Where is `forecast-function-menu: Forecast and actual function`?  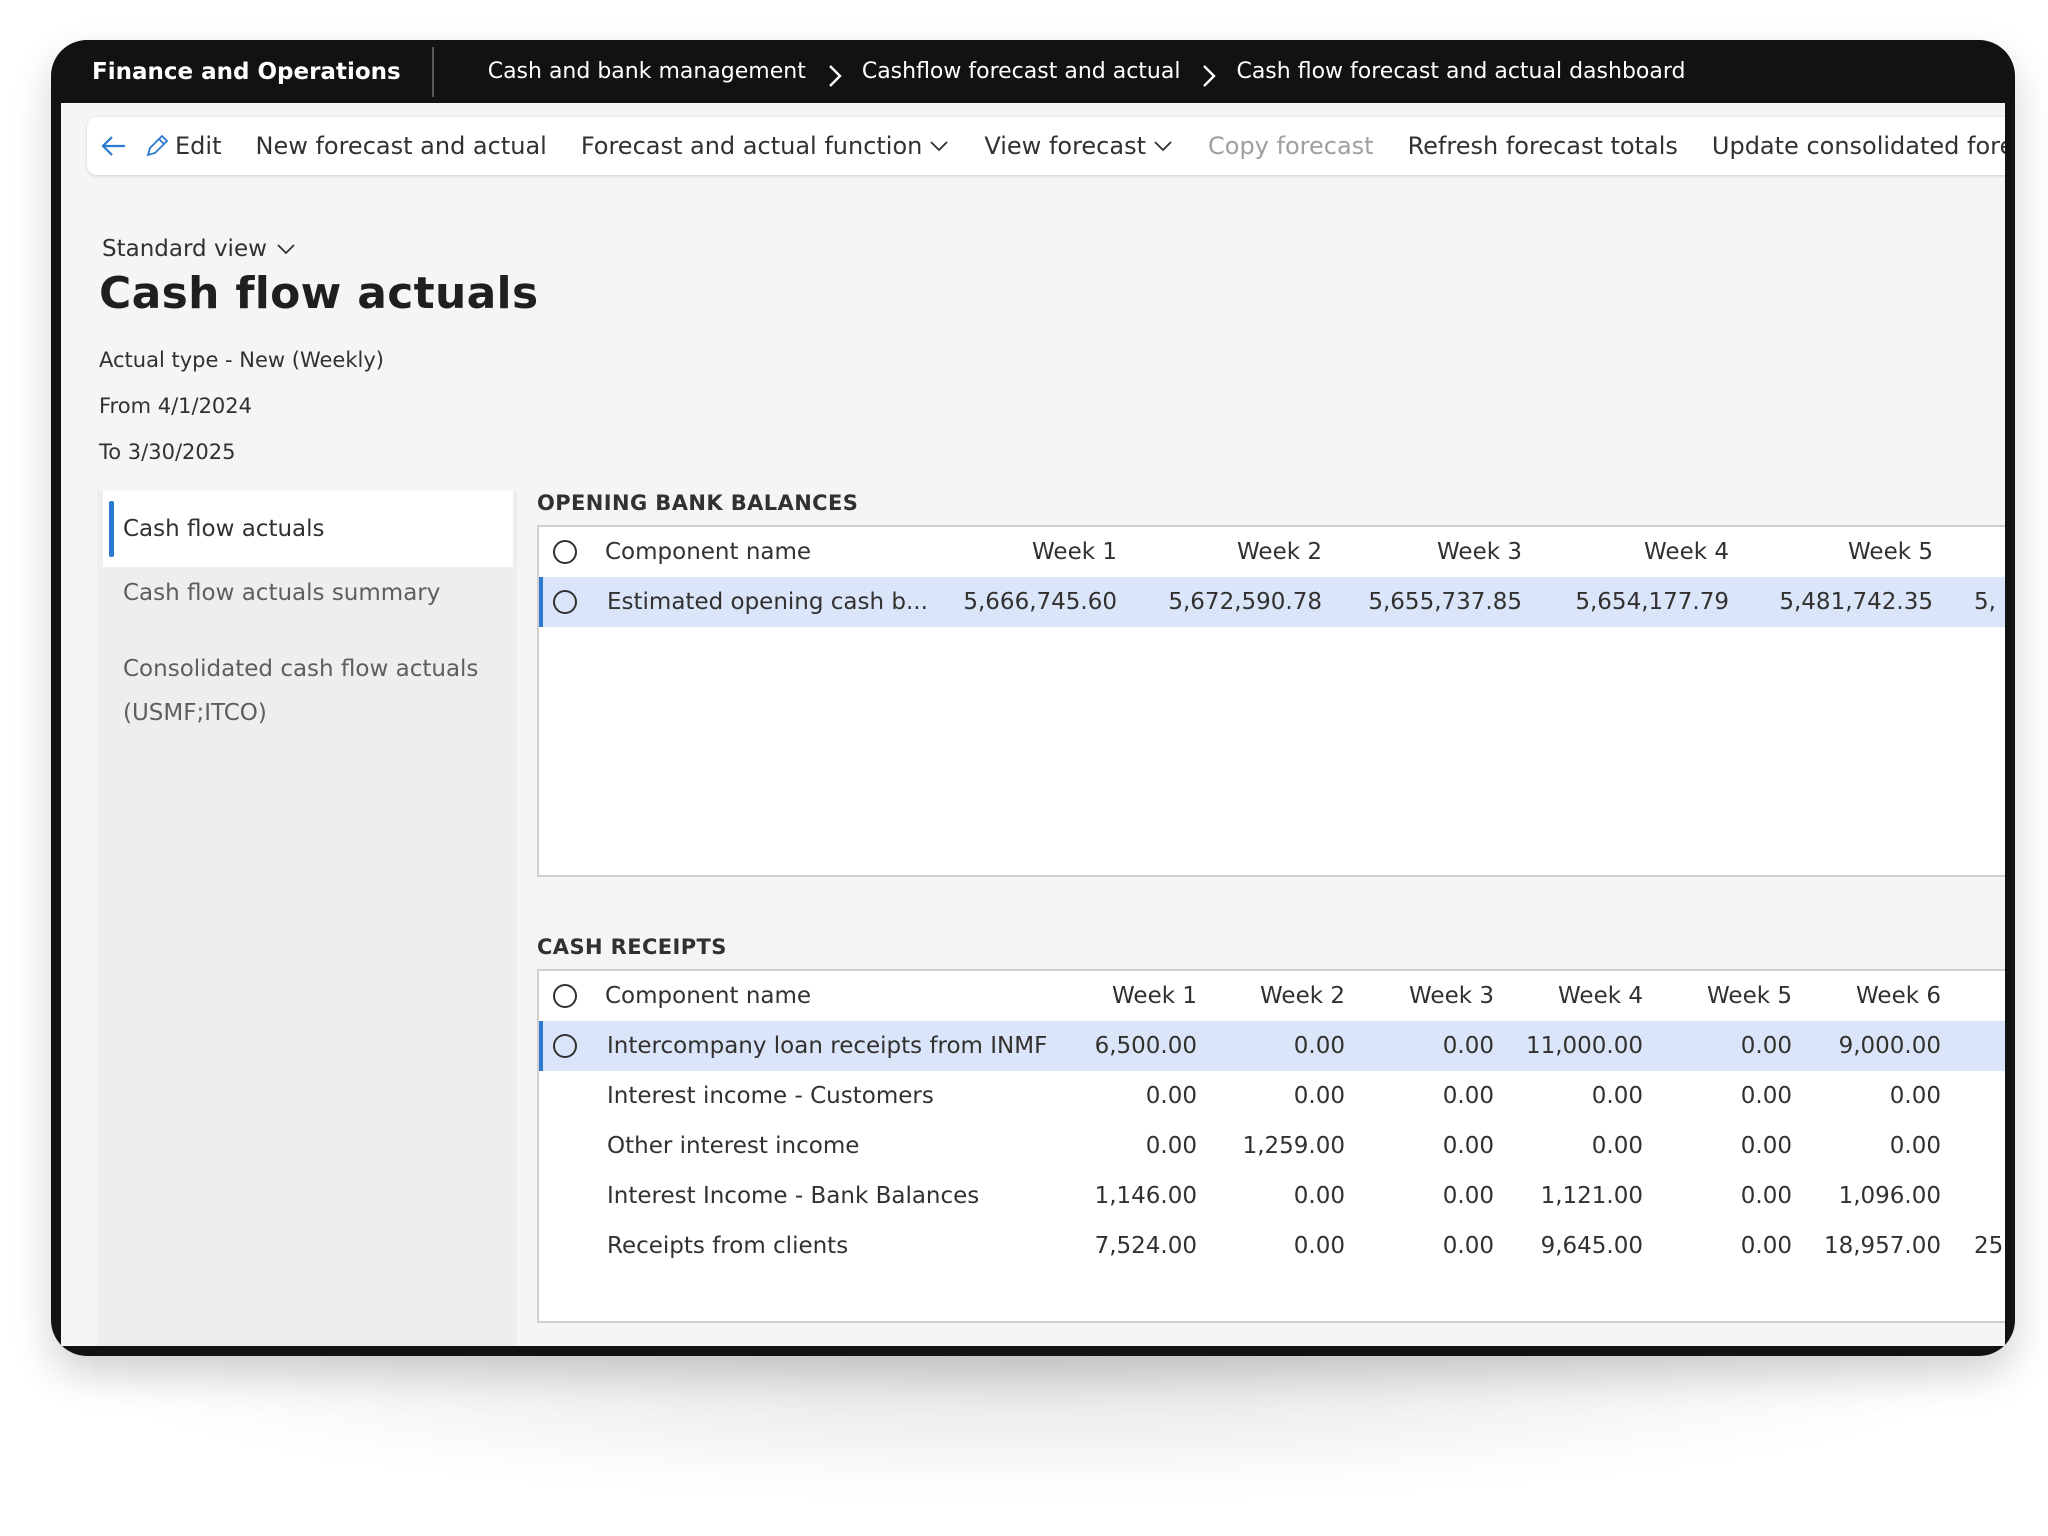
forecast-function-menu: Forecast and actual function is located at coordinates (766, 146).